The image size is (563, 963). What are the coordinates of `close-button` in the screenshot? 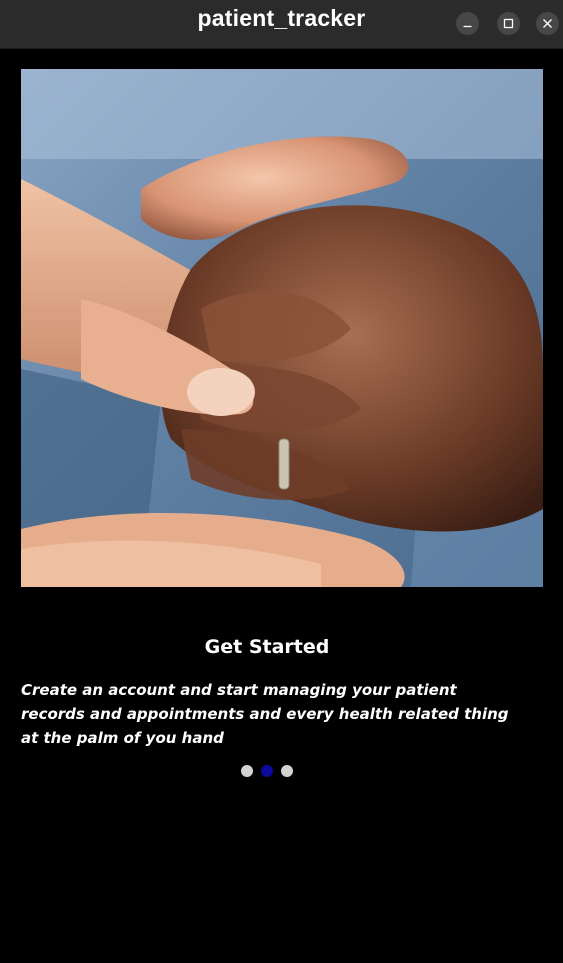 It's located at (547, 23).